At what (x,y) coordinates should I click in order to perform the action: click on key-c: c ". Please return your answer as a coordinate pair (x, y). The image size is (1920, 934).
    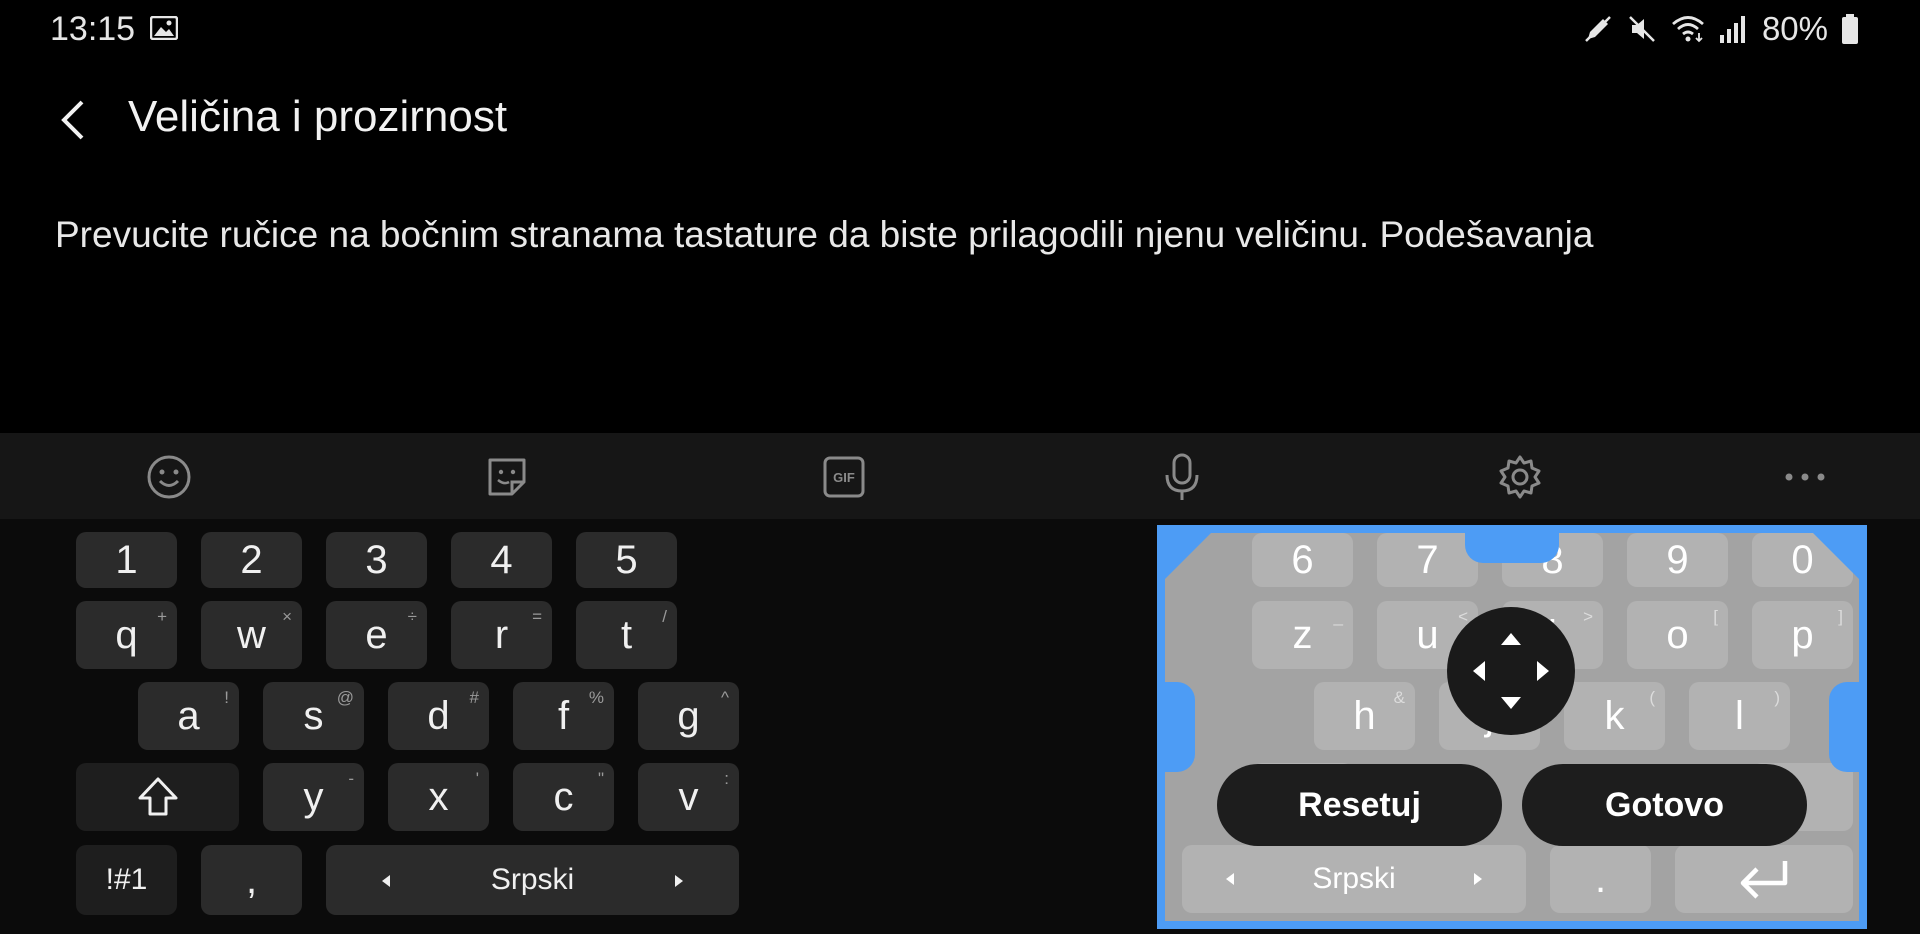
    Looking at the image, I should click on (563, 797).